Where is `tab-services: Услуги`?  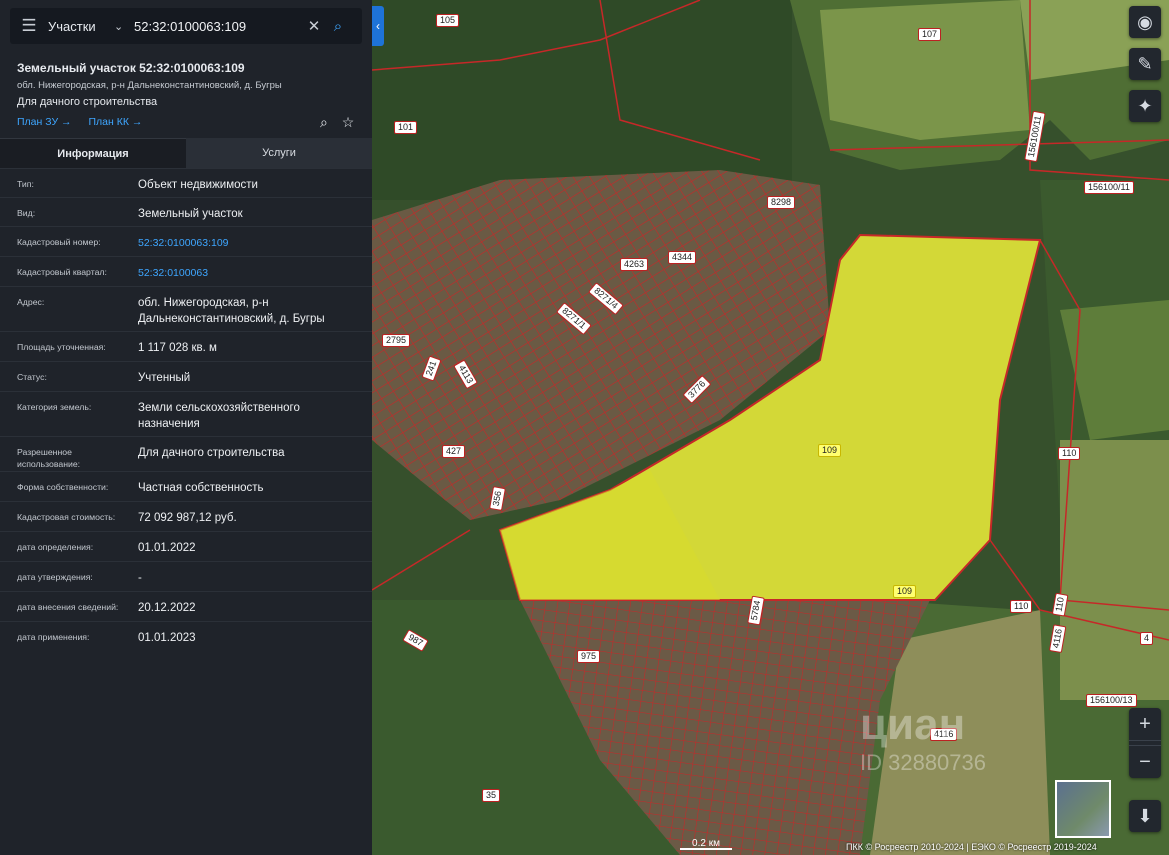 tab-services: Услуги is located at coordinates (279, 153).